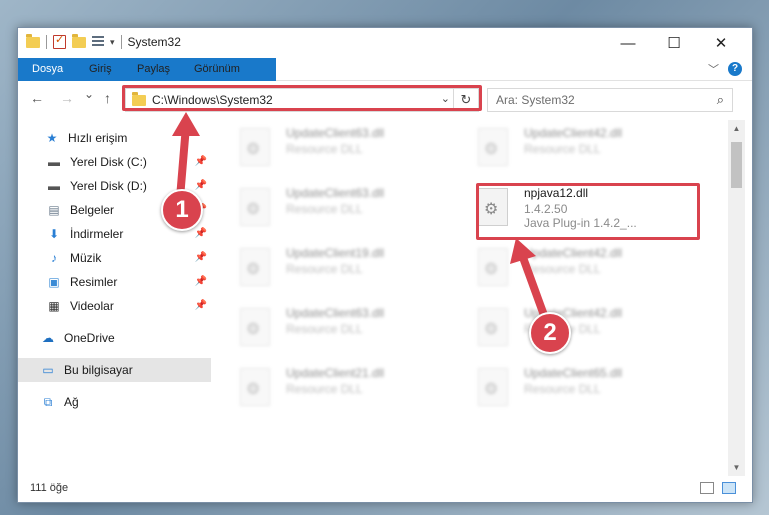 This screenshot has height=515, width=769. I want to click on file-item: UpdateClient19.dll Resource DLL, so click(333, 267).